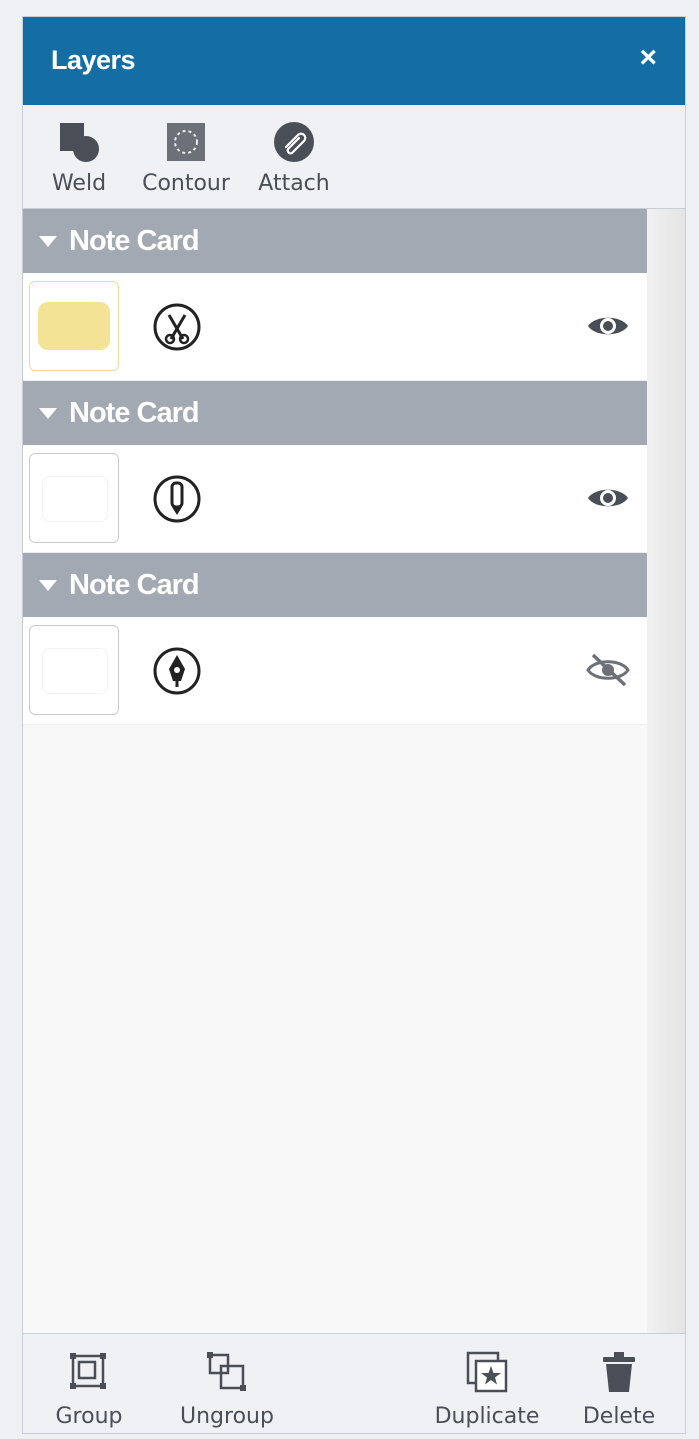 This screenshot has height=1439, width=699. I want to click on layers-toolbar: Weld Contour Attach, so click(354, 157).